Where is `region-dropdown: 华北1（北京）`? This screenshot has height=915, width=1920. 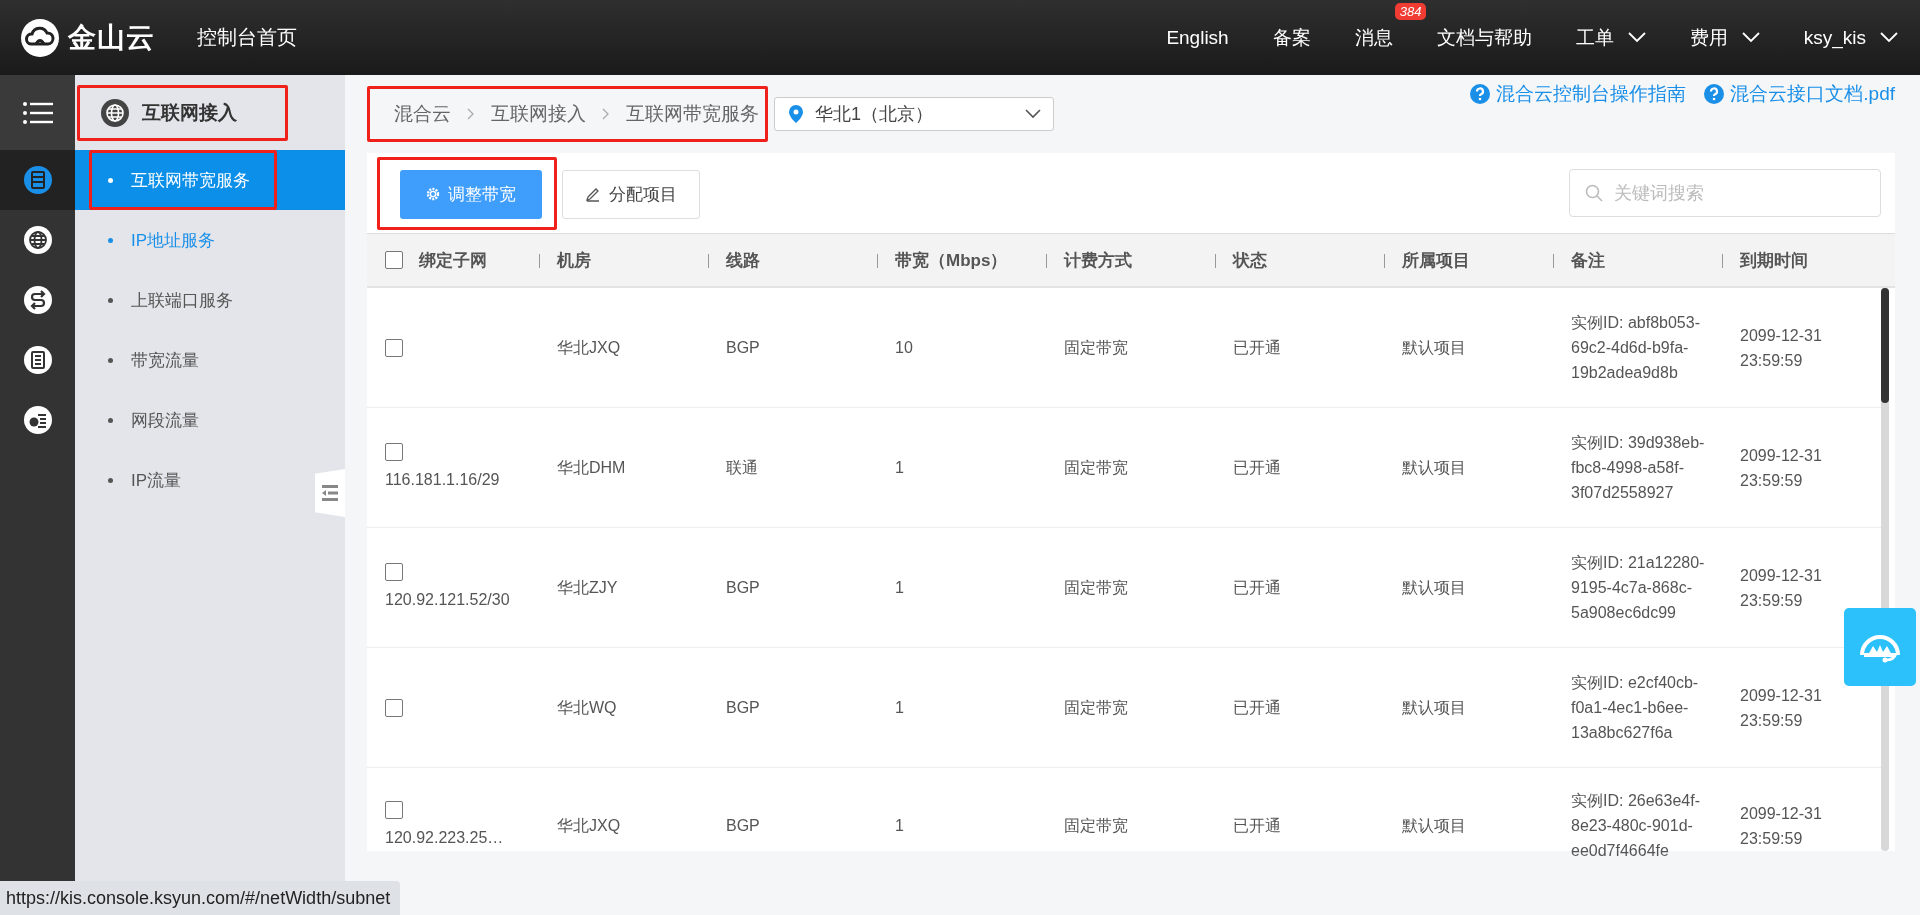 region-dropdown: 华北1（北京） is located at coordinates (914, 114).